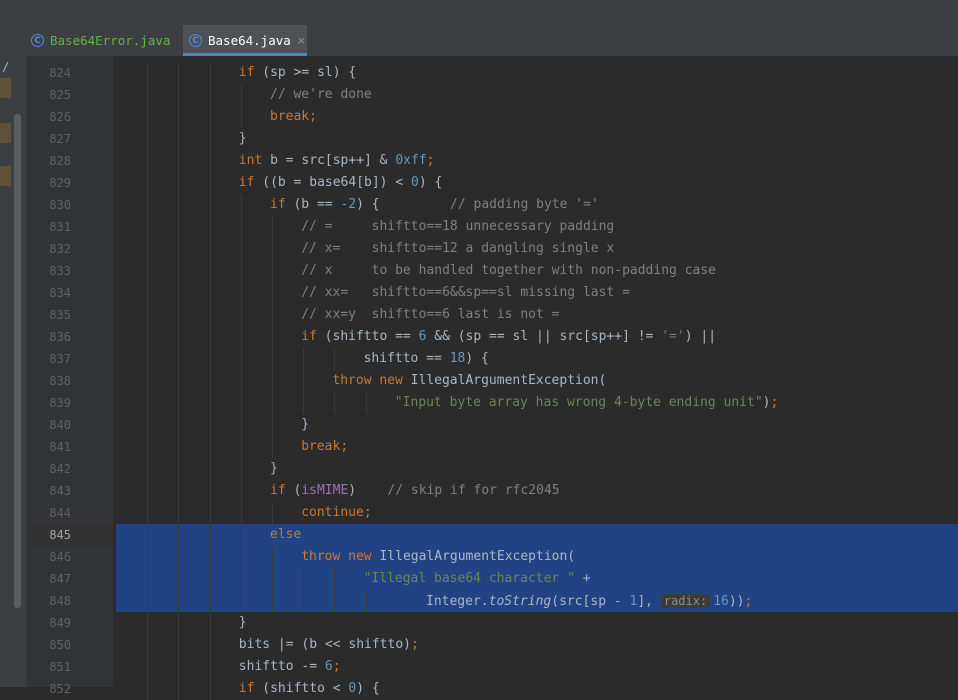 The height and width of the screenshot is (700, 958). Describe the element at coordinates (49, 271) in the screenshot. I see `line-number: 833` at that location.